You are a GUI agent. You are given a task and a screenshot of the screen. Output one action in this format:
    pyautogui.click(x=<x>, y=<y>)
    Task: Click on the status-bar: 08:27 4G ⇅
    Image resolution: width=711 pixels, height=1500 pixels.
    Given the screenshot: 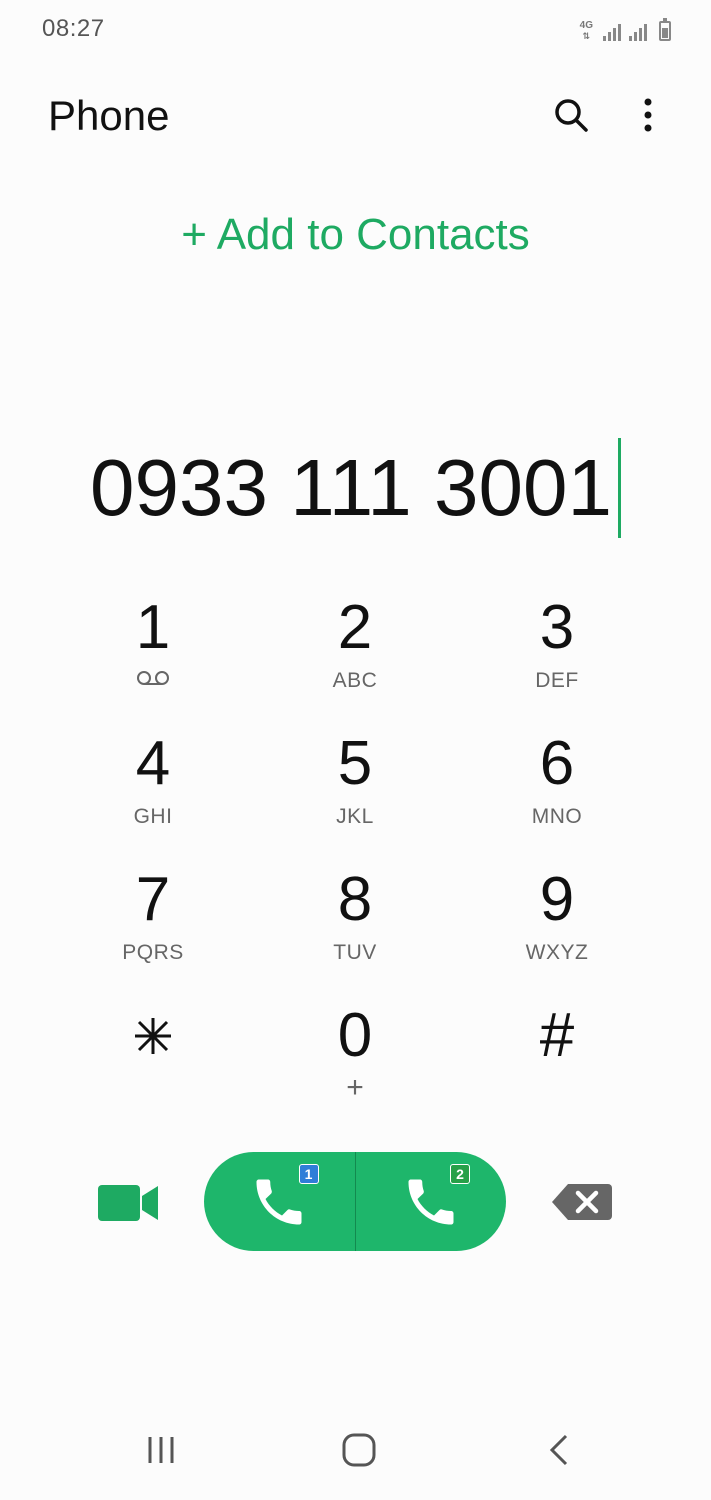 What is the action you would take?
    pyautogui.click(x=355, y=30)
    